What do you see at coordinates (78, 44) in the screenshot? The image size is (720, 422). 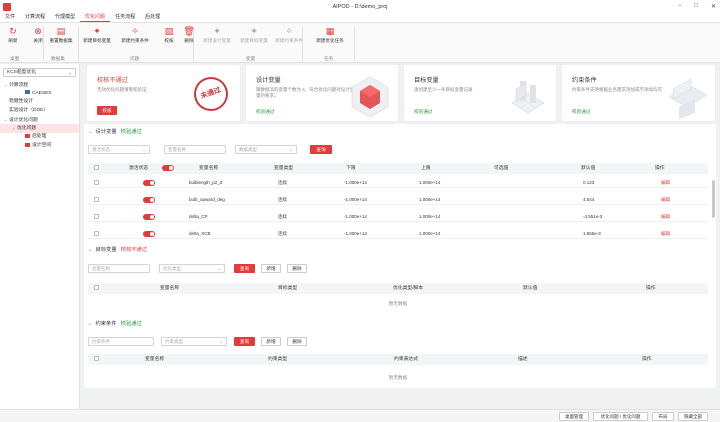 I see `ribbon-divider` at bounding box center [78, 44].